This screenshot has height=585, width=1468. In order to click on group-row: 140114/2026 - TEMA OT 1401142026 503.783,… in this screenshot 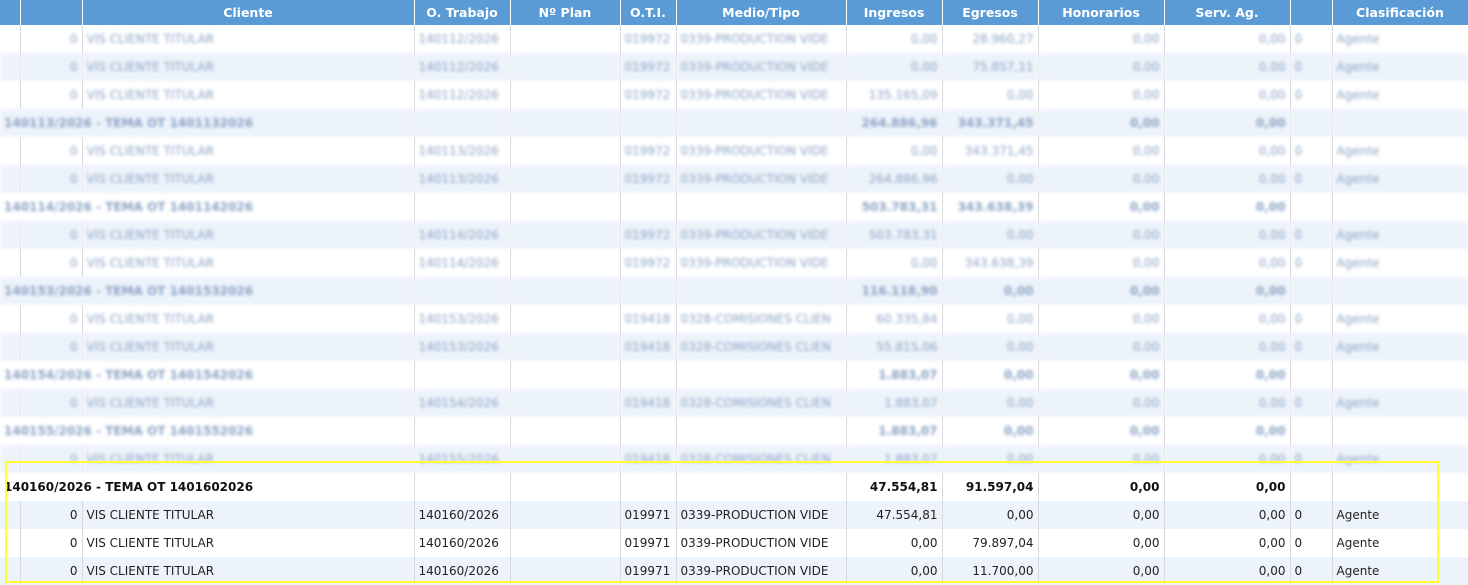, I will do `click(734, 207)`.